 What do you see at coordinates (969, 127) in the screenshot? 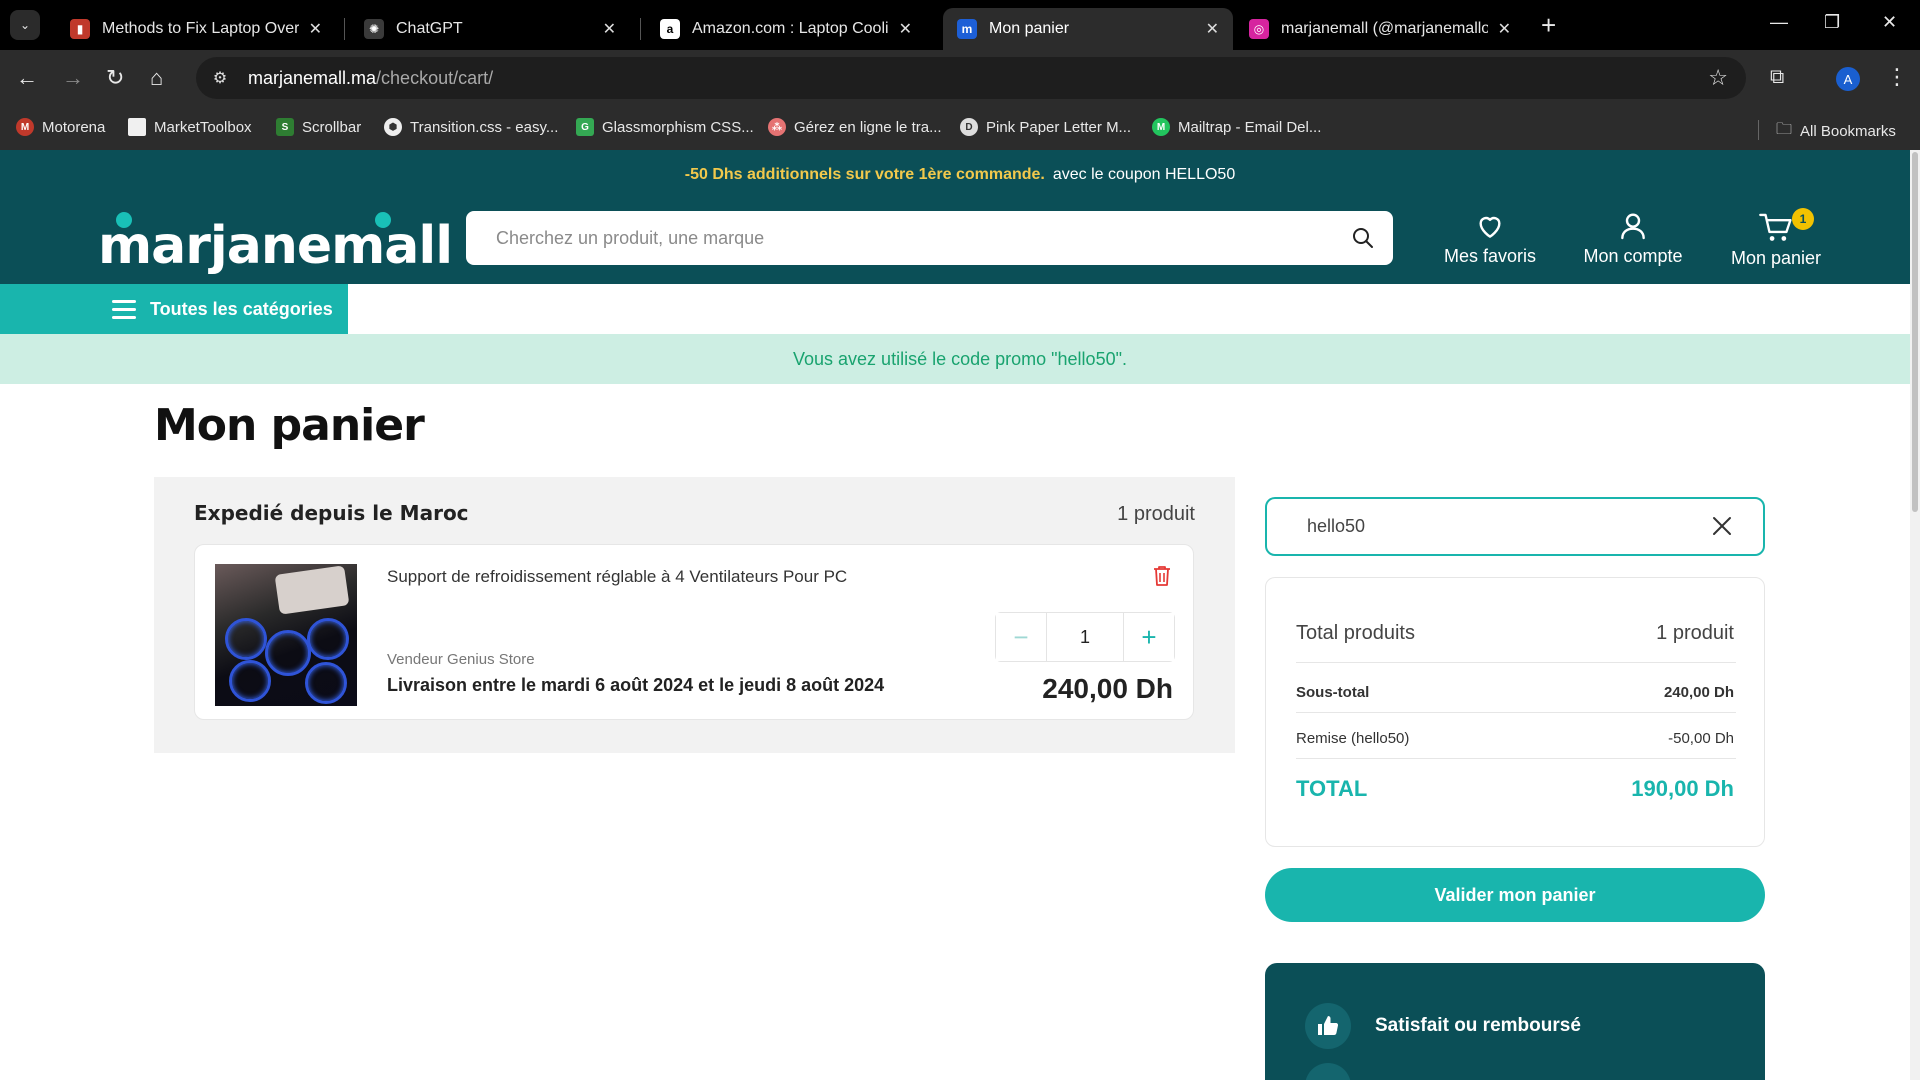
I see `bookmark-favicon-icon: D` at bounding box center [969, 127].